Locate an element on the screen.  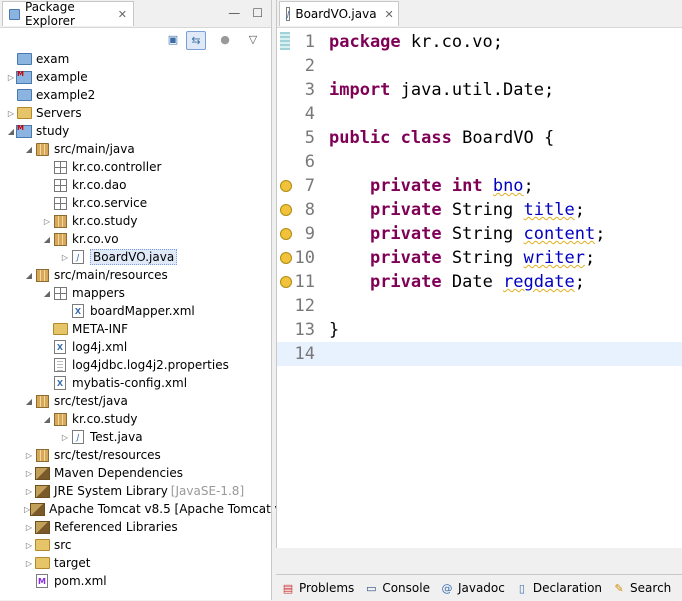
code-line: 4 is located at coordinates (309, 114).